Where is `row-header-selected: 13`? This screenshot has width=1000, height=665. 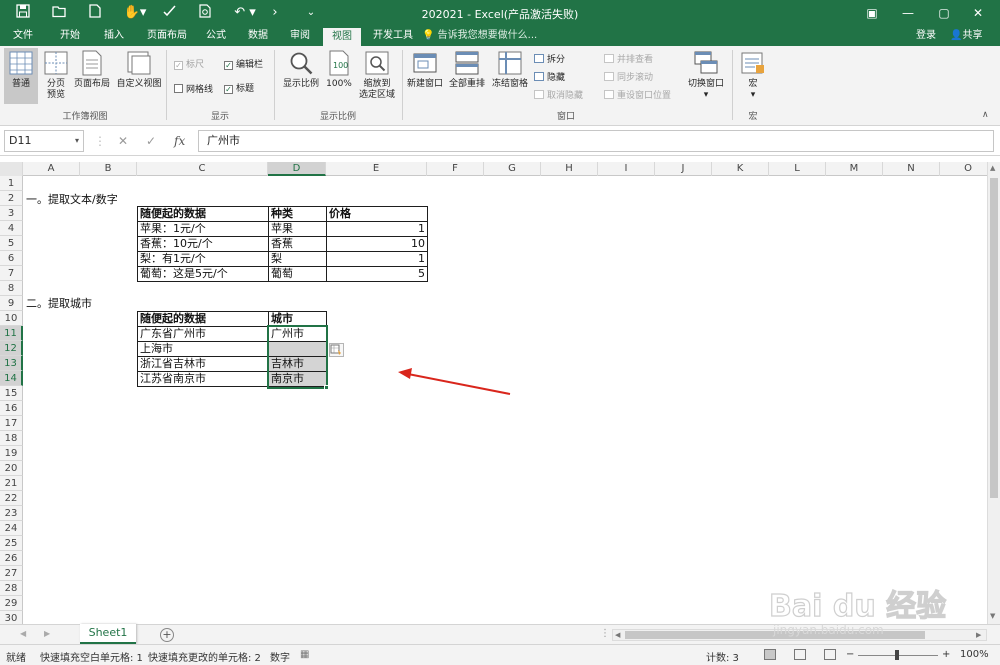
row-header-selected: 13 is located at coordinates (11, 363).